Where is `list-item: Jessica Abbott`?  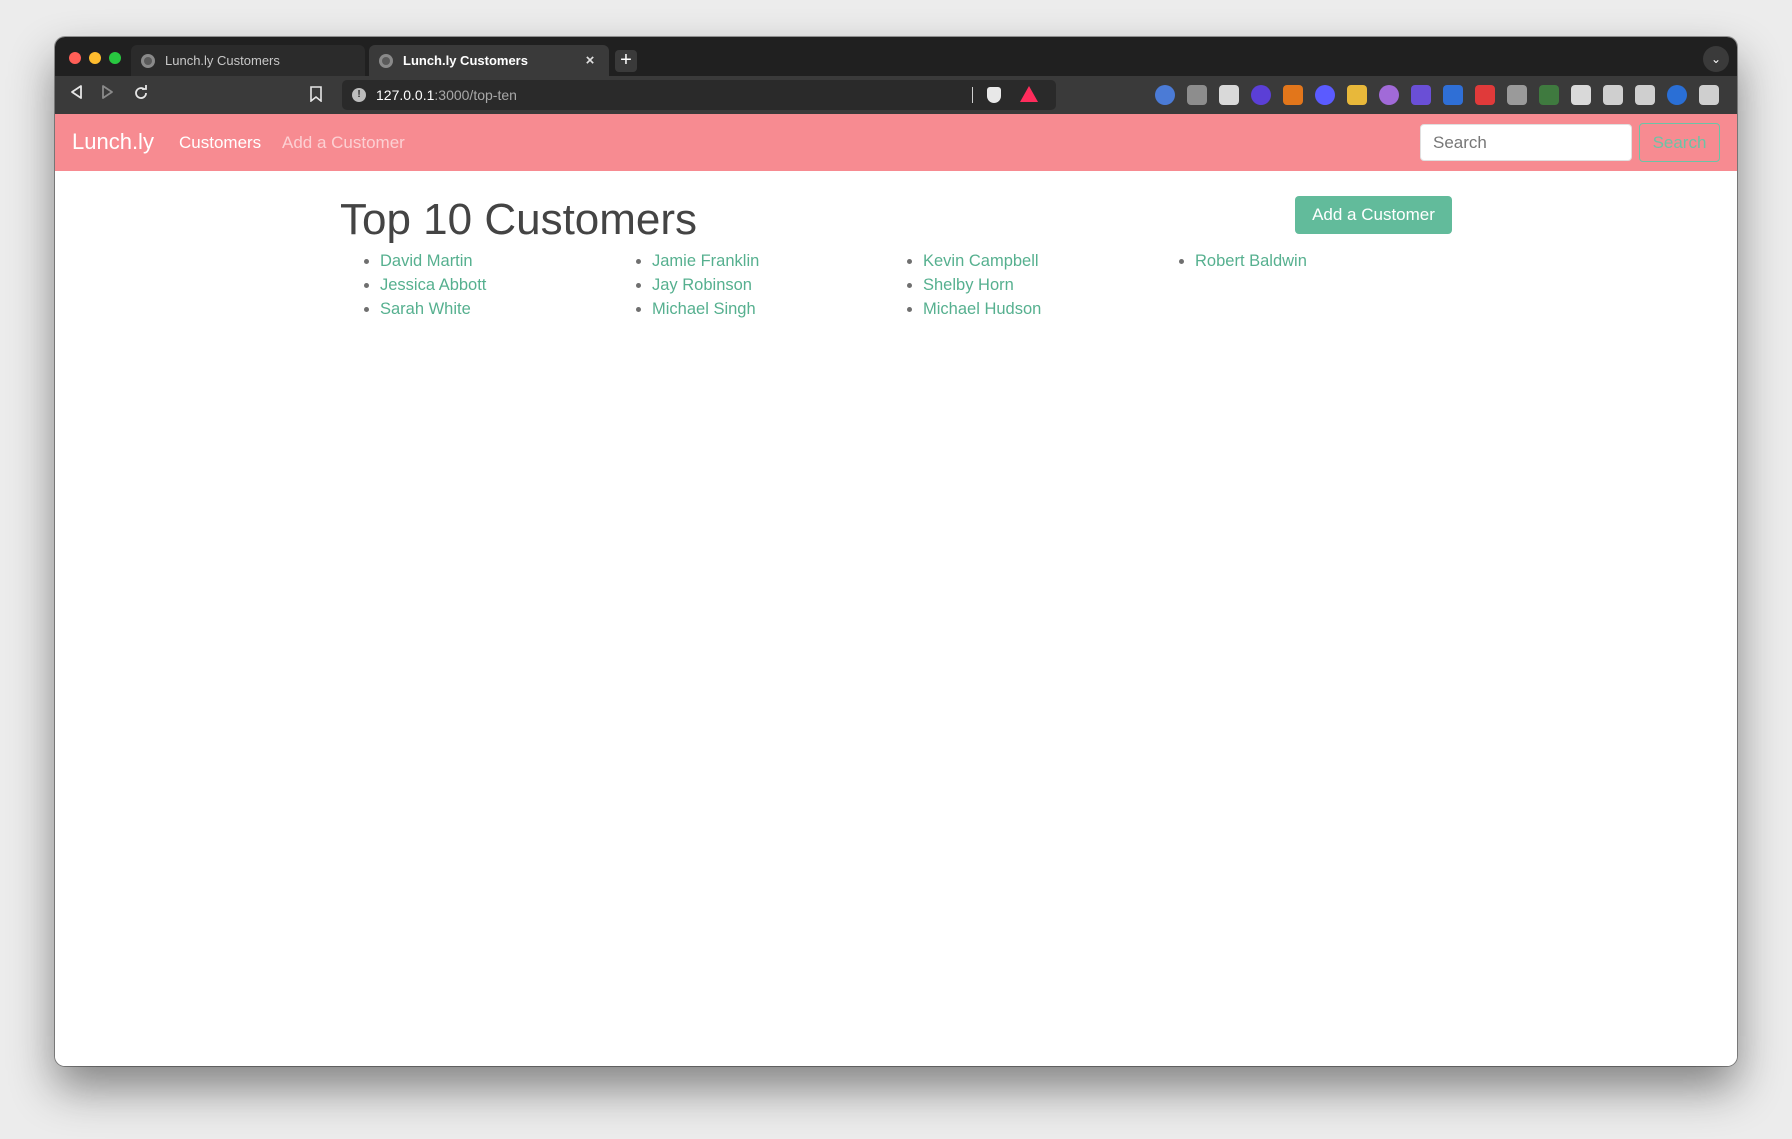
list-item: Jessica Abbott is located at coordinates (433, 285).